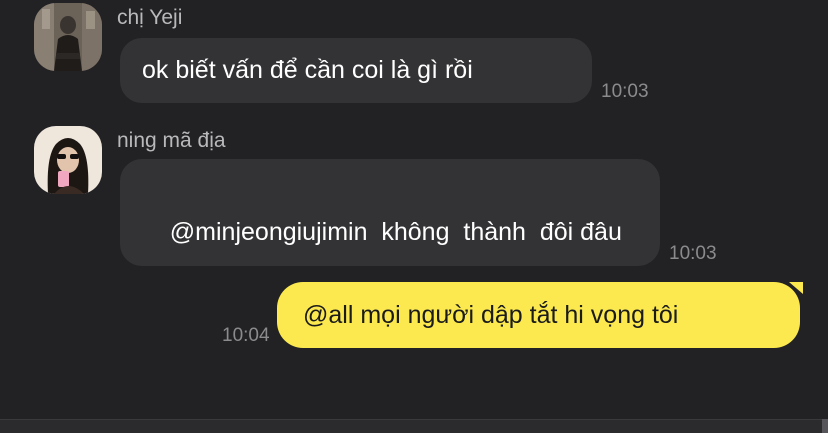 The height and width of the screenshot is (433, 828). I want to click on message-text: @all mọi người dập tắt hi vọng tôi, so click(491, 315).